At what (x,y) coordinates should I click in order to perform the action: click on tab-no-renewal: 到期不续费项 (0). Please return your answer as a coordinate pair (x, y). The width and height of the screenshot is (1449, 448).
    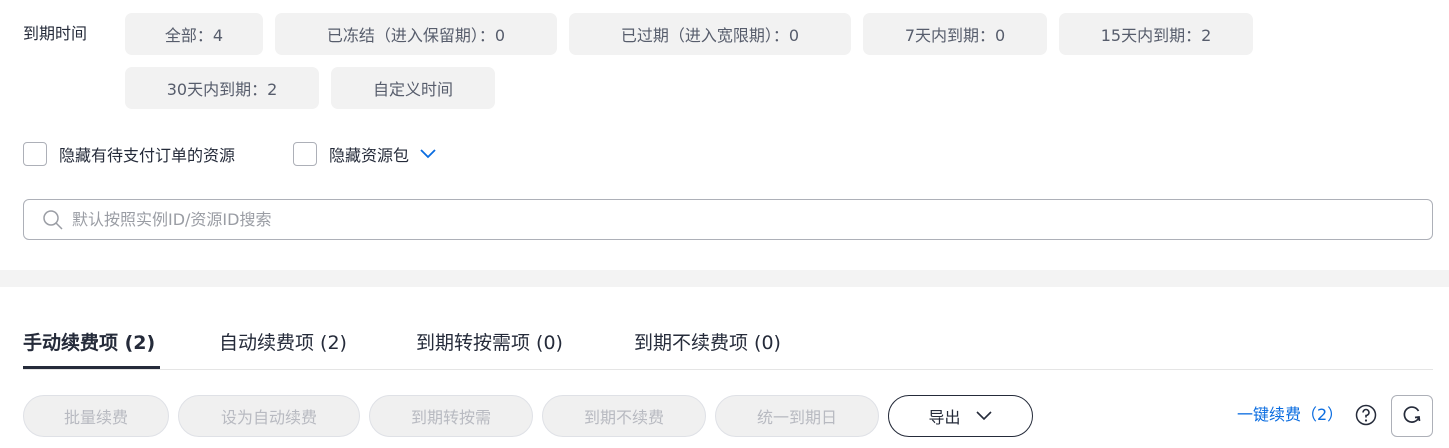
    Looking at the image, I should click on (707, 350).